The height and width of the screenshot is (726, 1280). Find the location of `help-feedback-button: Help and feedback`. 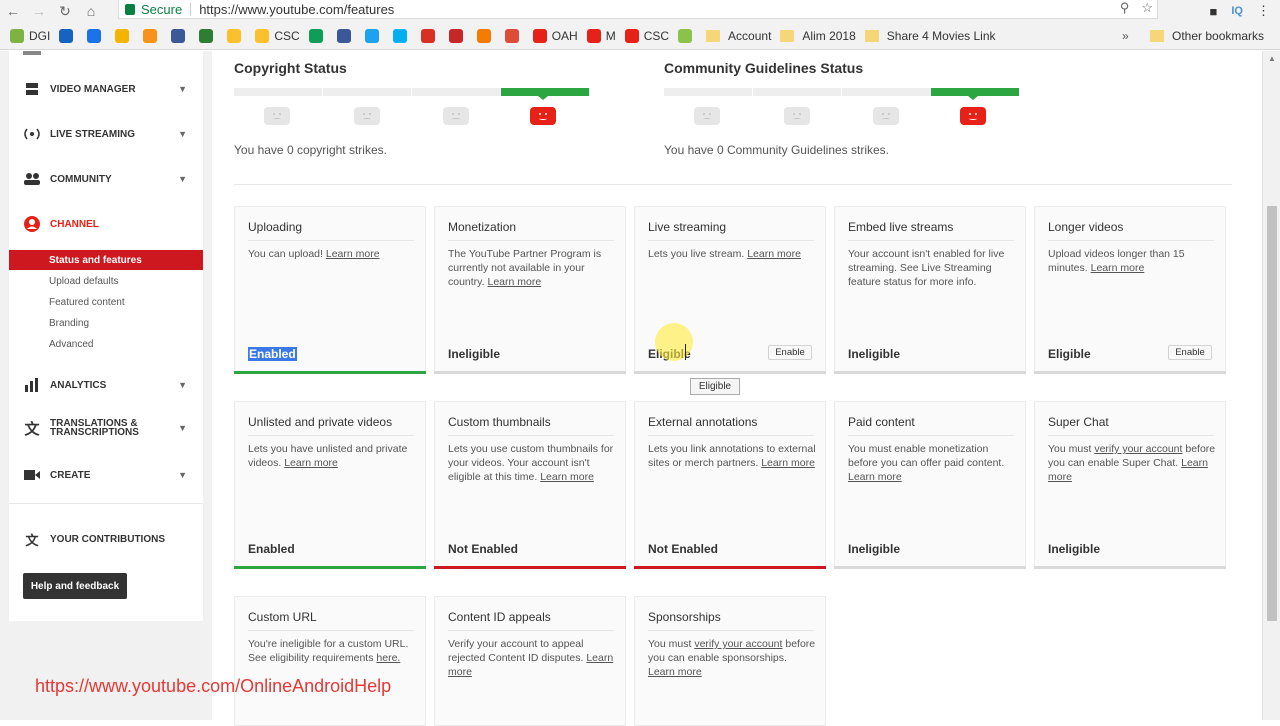

help-feedback-button: Help and feedback is located at coordinates (75, 586).